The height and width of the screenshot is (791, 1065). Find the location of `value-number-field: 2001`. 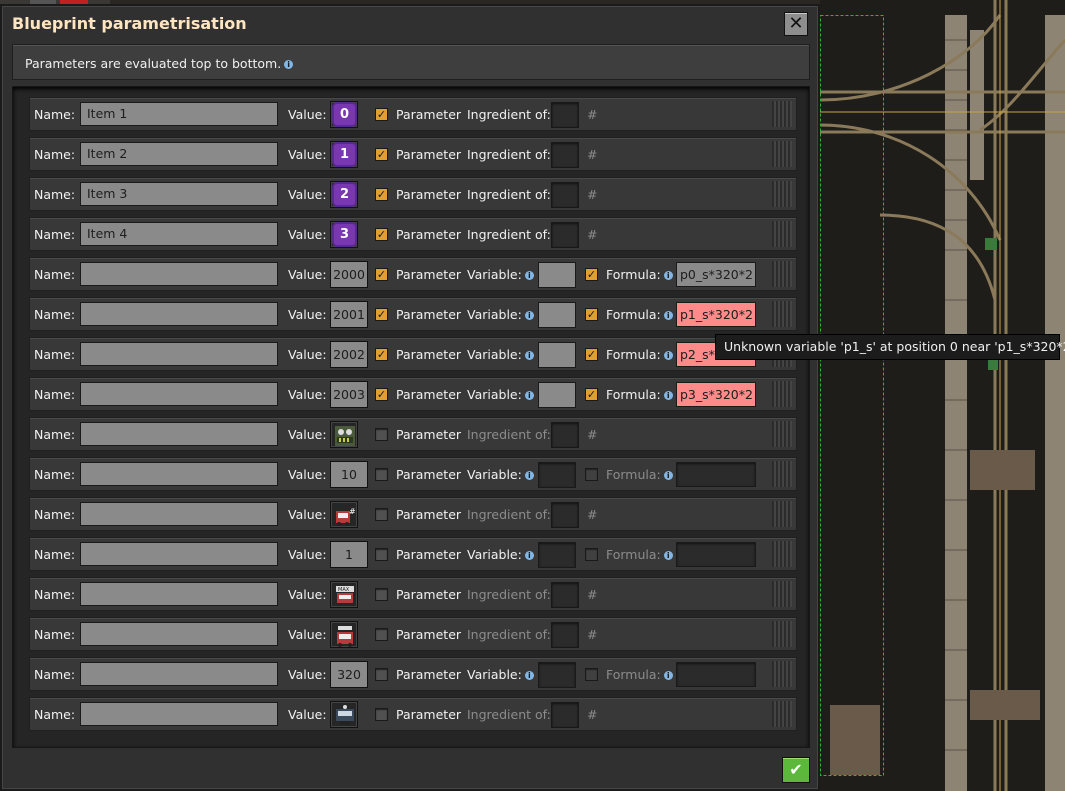

value-number-field: 2001 is located at coordinates (349, 314).